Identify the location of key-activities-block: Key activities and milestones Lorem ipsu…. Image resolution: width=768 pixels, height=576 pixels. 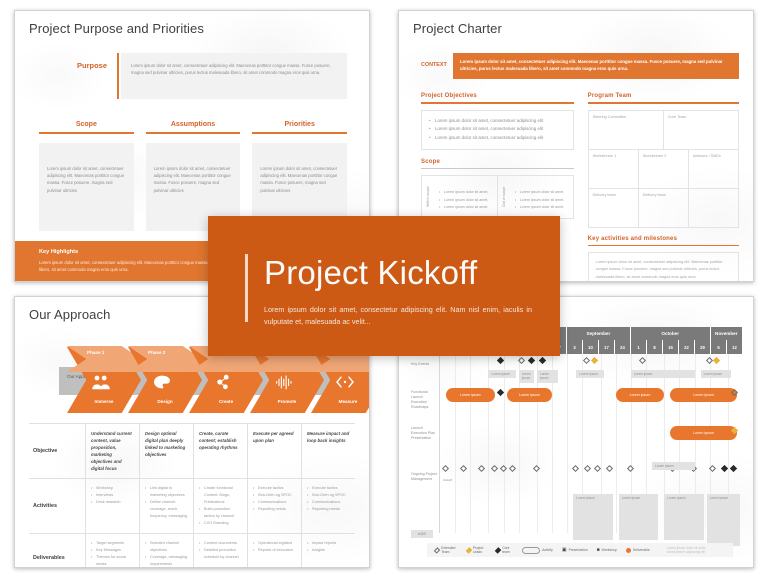
(663, 258).